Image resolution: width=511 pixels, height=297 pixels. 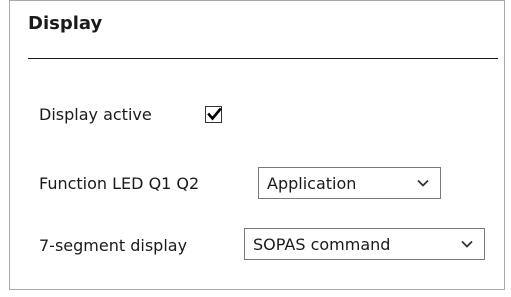 I want to click on display-active-checkbox, so click(x=213, y=114).